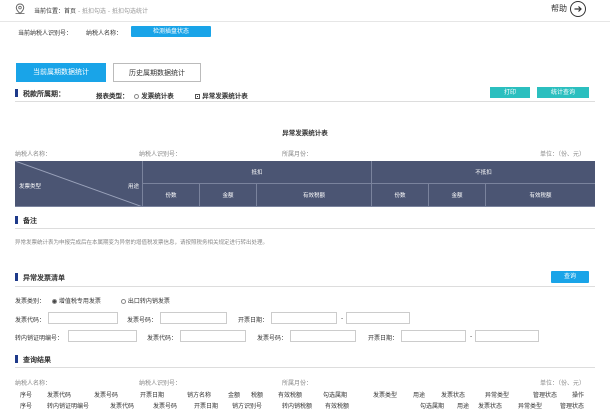  What do you see at coordinates (570, 277) in the screenshot?
I see `abnormal-query-button: 查询` at bounding box center [570, 277].